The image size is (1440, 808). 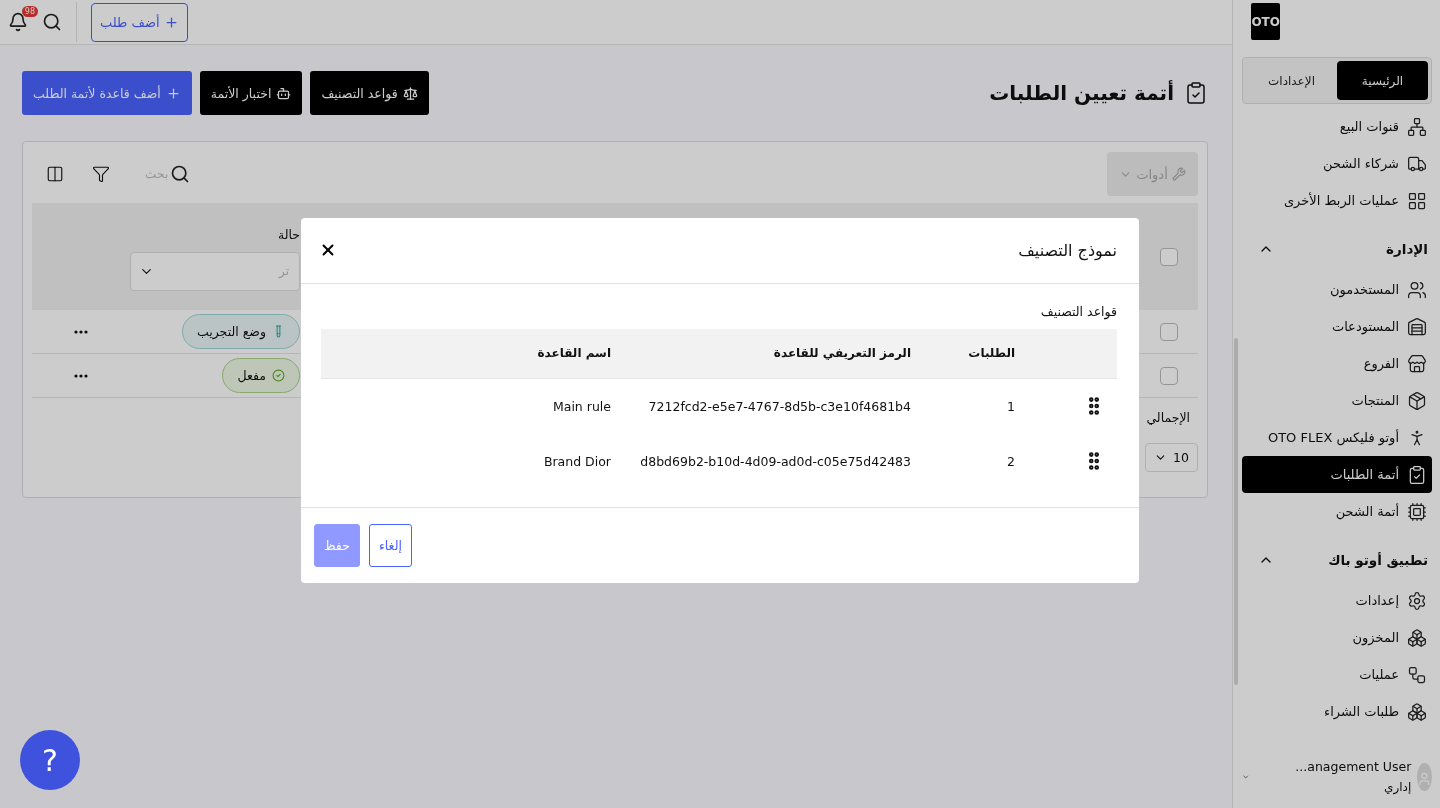 I want to click on avatar, so click(x=1424, y=776).